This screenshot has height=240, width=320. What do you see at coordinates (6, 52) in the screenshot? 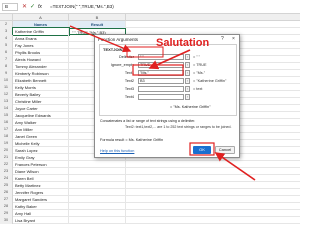
I see `row-number: 6` at bounding box center [6, 52].